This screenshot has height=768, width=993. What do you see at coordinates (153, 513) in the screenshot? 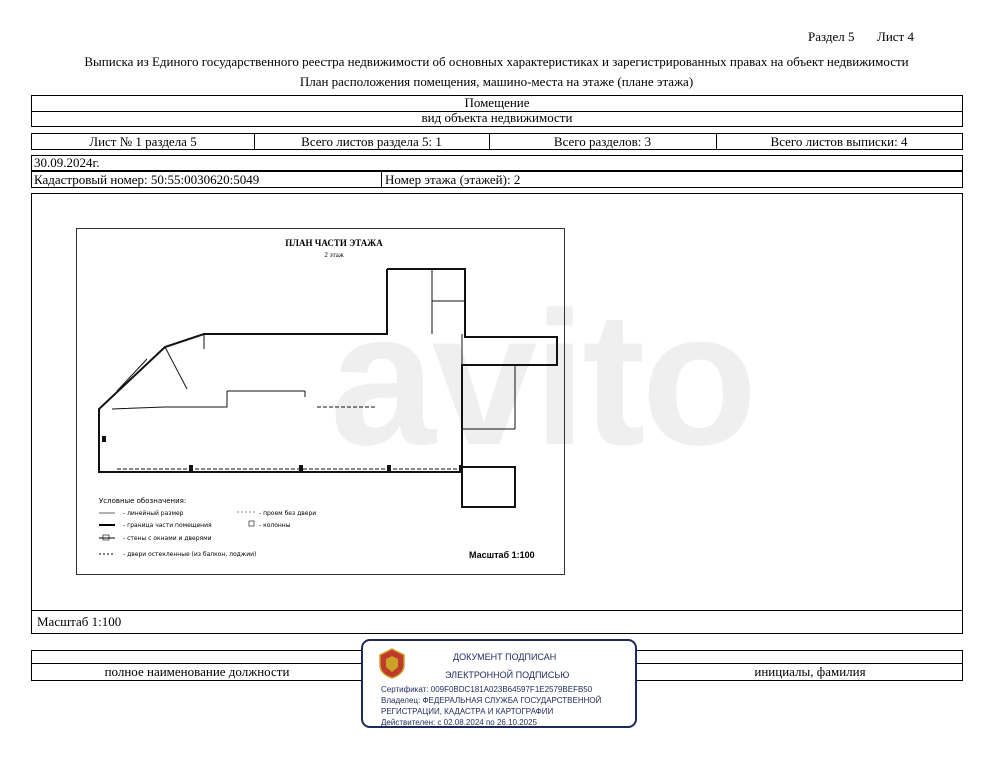
I see `legend-item: - линейный размер` at bounding box center [153, 513].